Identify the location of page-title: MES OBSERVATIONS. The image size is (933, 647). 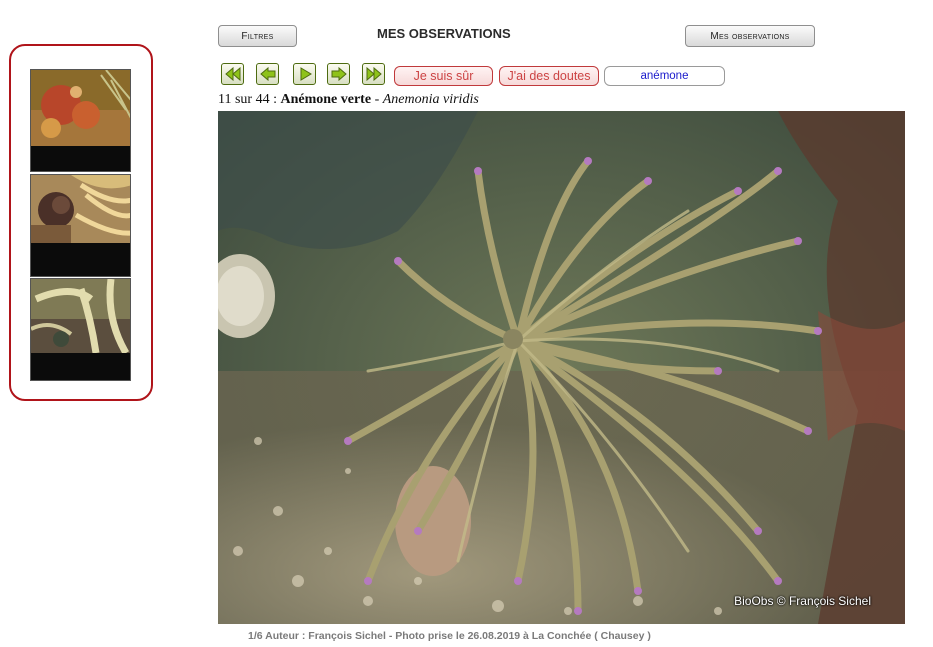
(444, 33).